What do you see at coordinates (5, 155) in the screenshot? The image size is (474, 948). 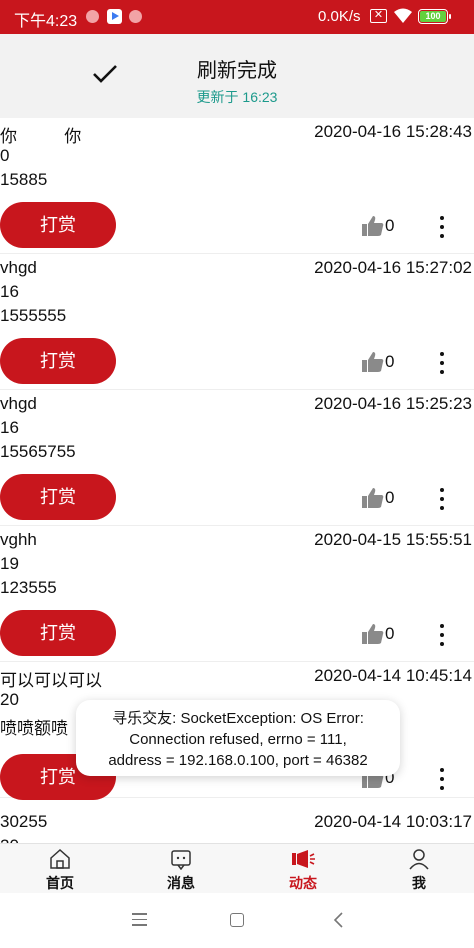 I see `post-age: 0` at bounding box center [5, 155].